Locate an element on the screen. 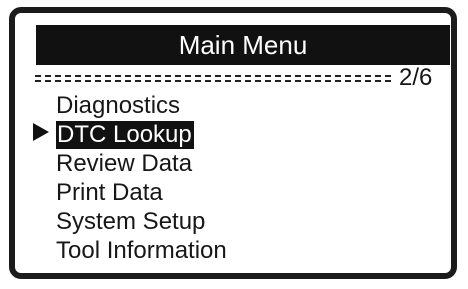 This screenshot has height=289, width=468. menu-item-print-data: Print Data is located at coordinates (109, 193).